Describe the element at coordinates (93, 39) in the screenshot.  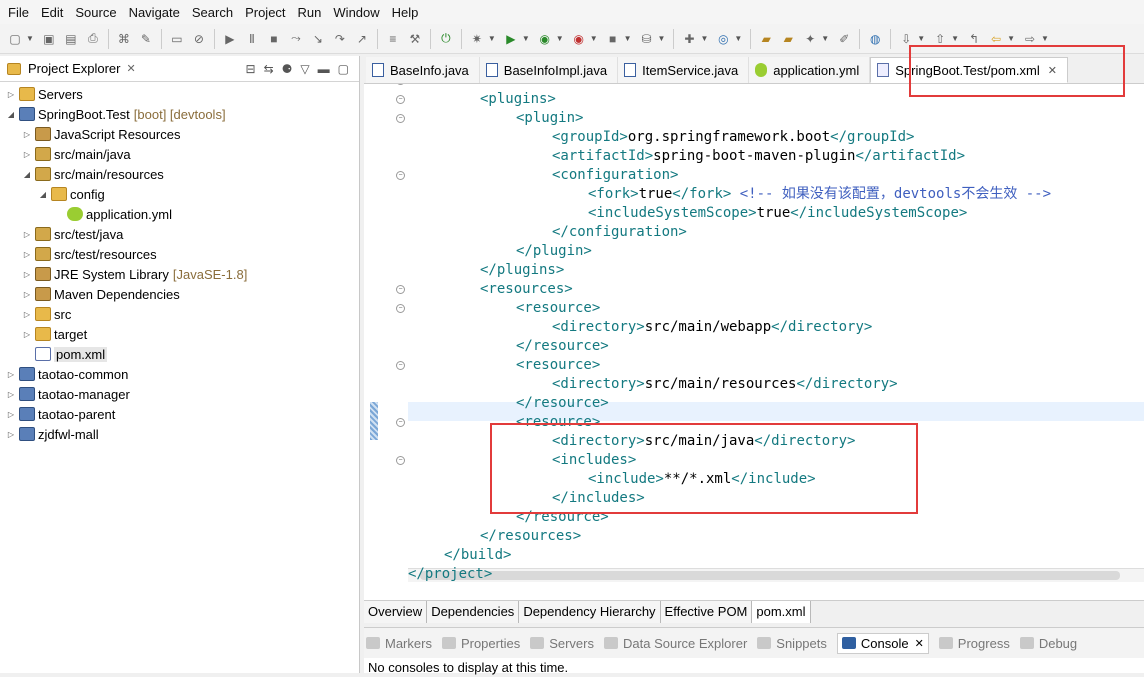
I see `print-icon: ⎙` at that location.